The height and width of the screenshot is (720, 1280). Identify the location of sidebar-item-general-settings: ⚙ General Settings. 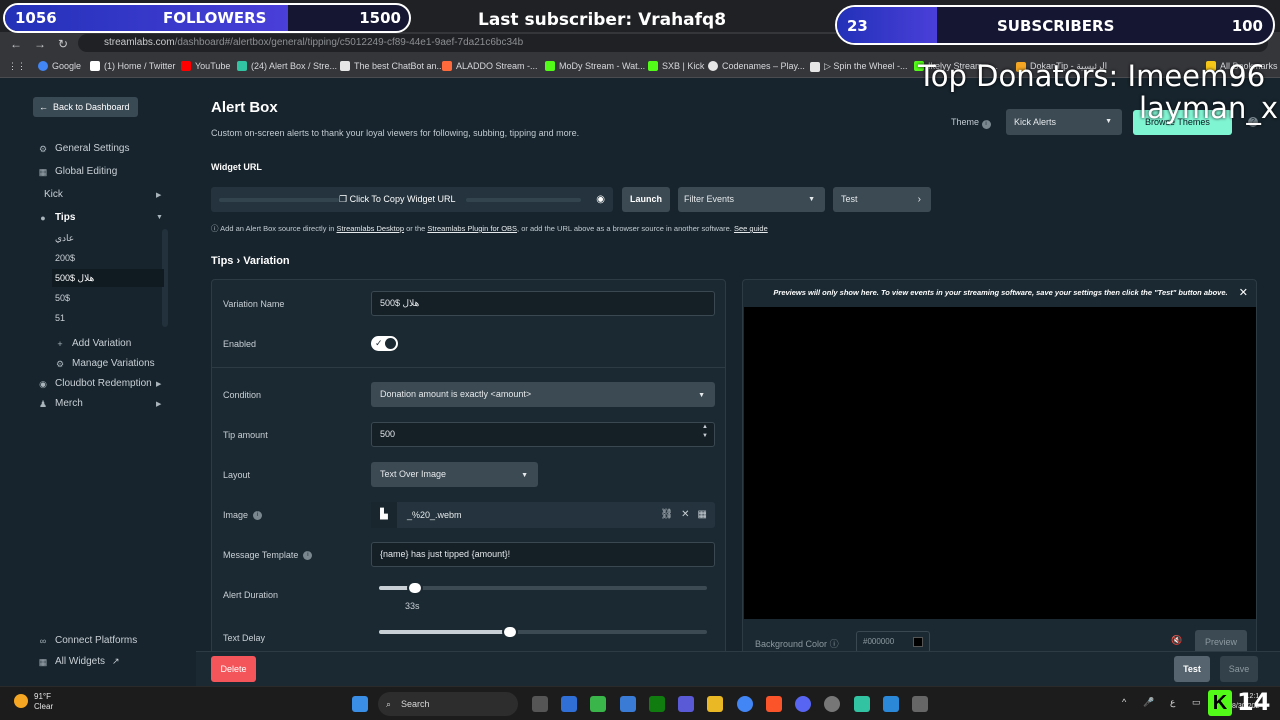
(84, 148).